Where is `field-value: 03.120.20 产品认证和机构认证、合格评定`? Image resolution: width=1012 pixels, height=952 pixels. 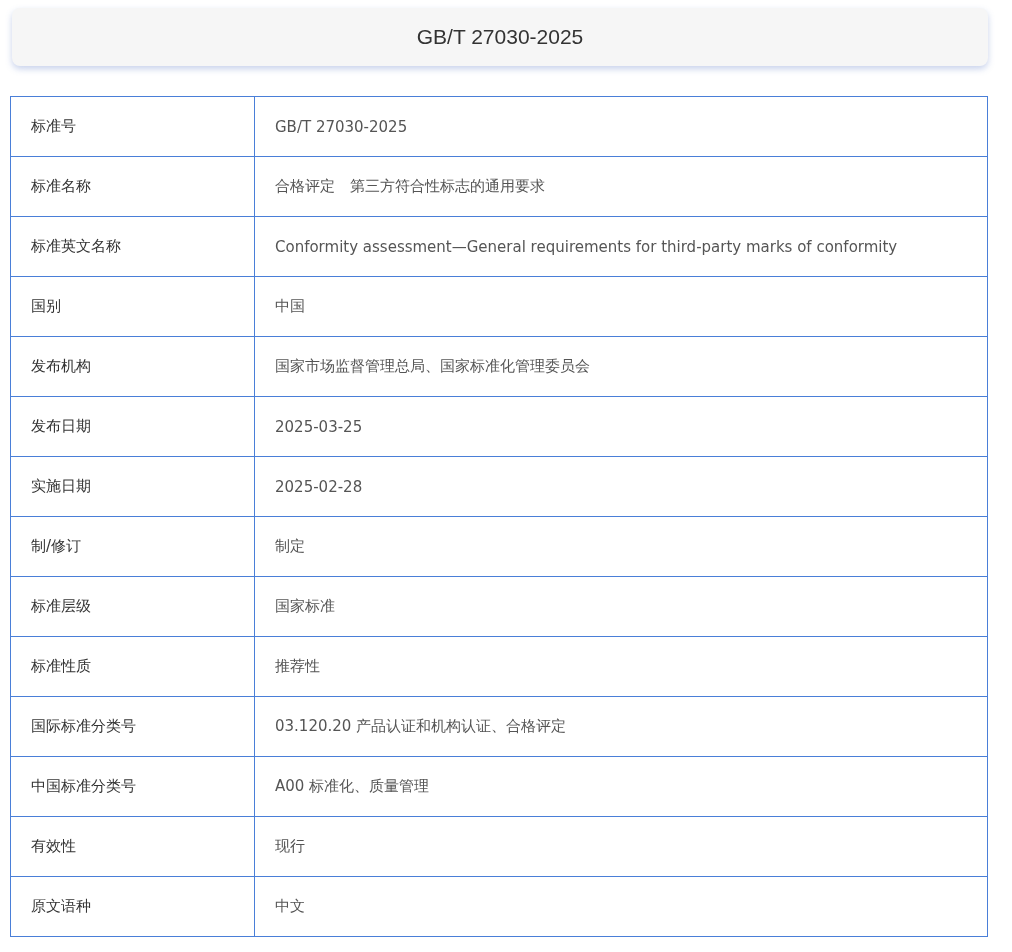 field-value: 03.120.20 产品认证和机构认证、合格评定 is located at coordinates (621, 726).